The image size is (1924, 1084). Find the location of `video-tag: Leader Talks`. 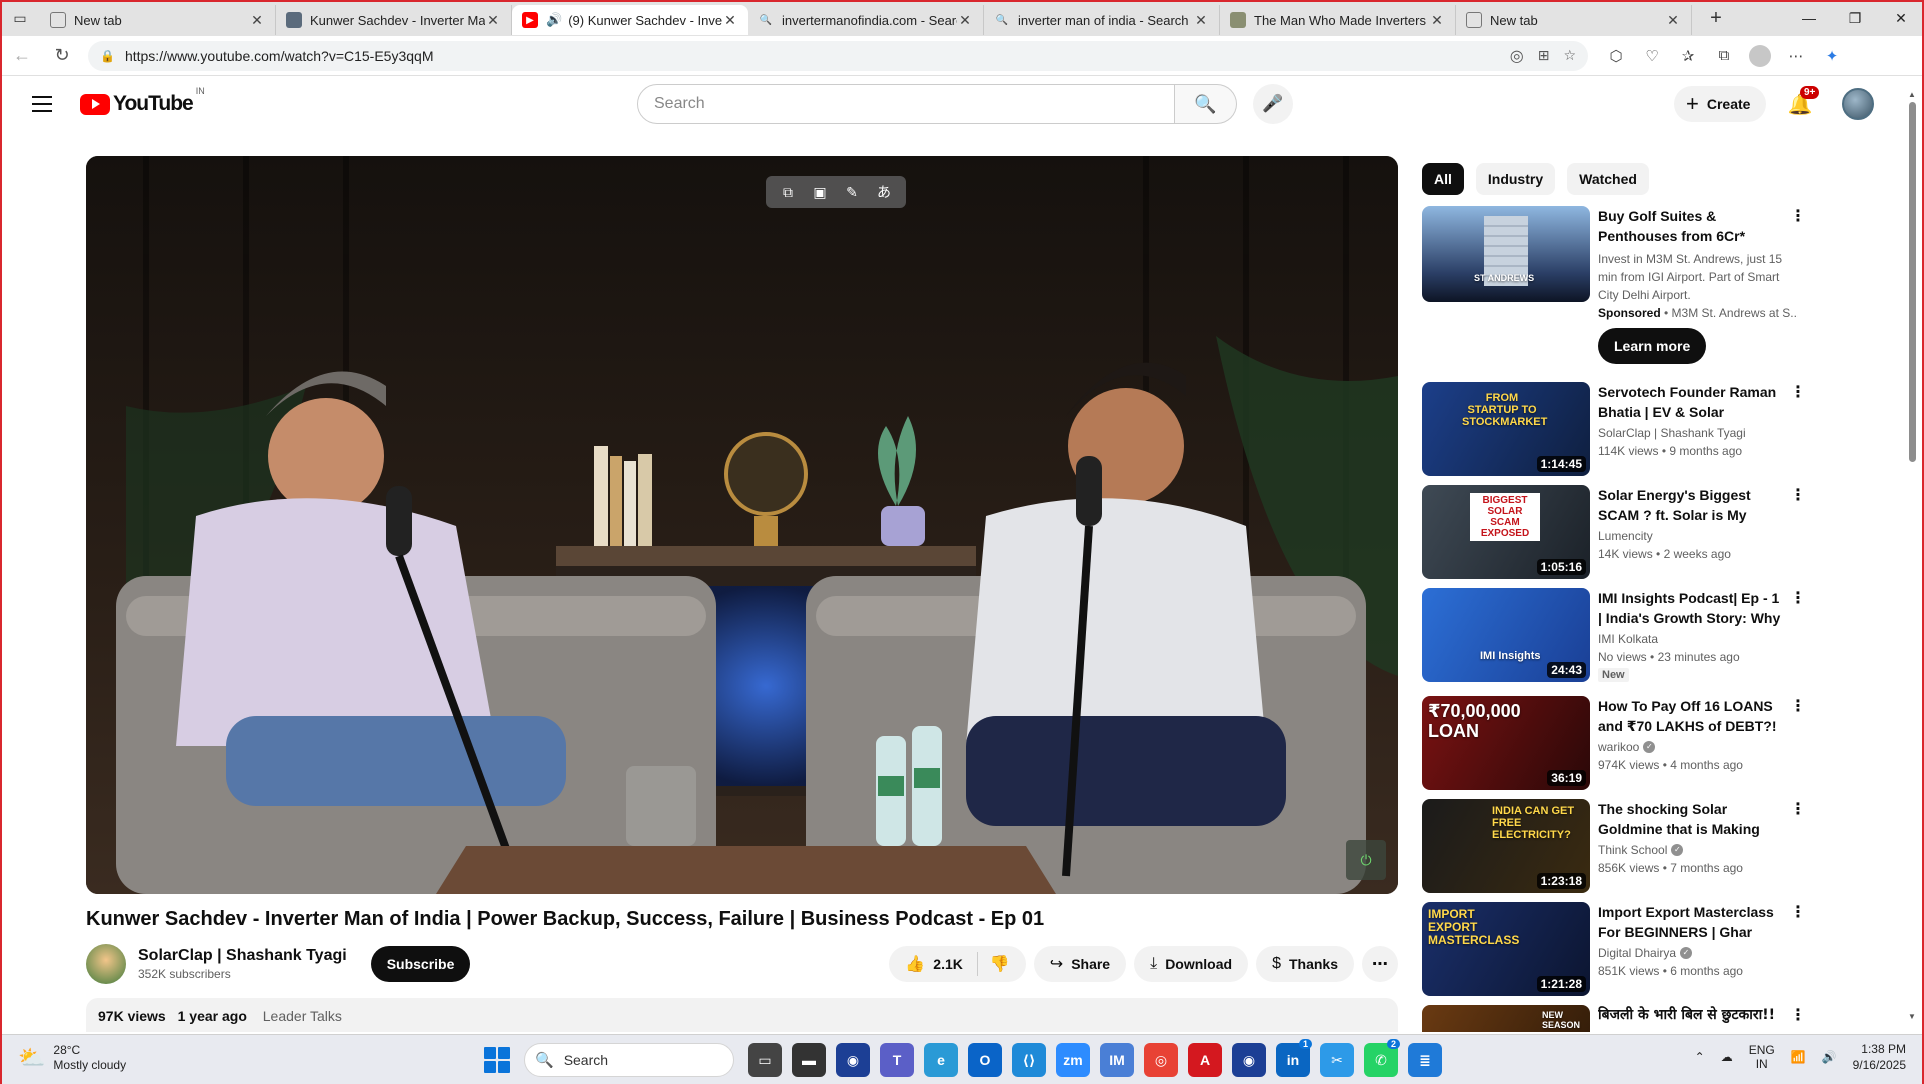

video-tag: Leader Talks is located at coordinates (302, 1016).